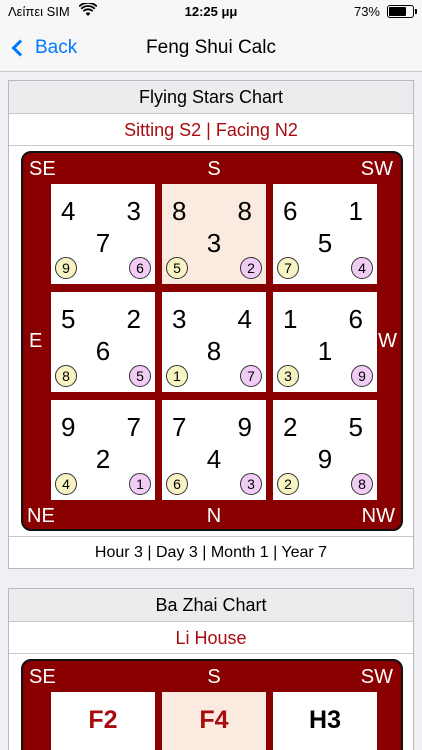 The height and width of the screenshot is (750, 422). Describe the element at coordinates (68, 211) in the screenshot. I see `mountain-star: 4` at that location.